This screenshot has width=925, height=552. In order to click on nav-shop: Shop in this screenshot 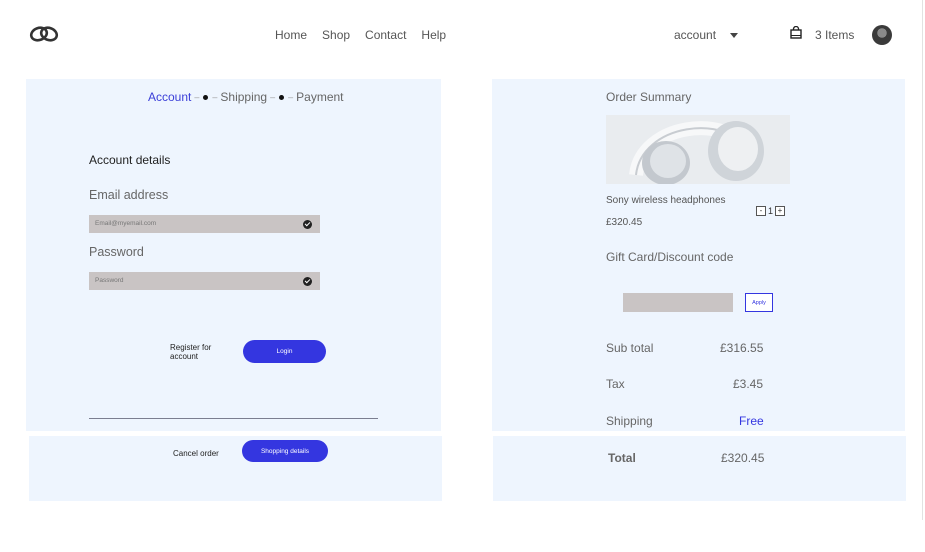, I will do `click(336, 35)`.